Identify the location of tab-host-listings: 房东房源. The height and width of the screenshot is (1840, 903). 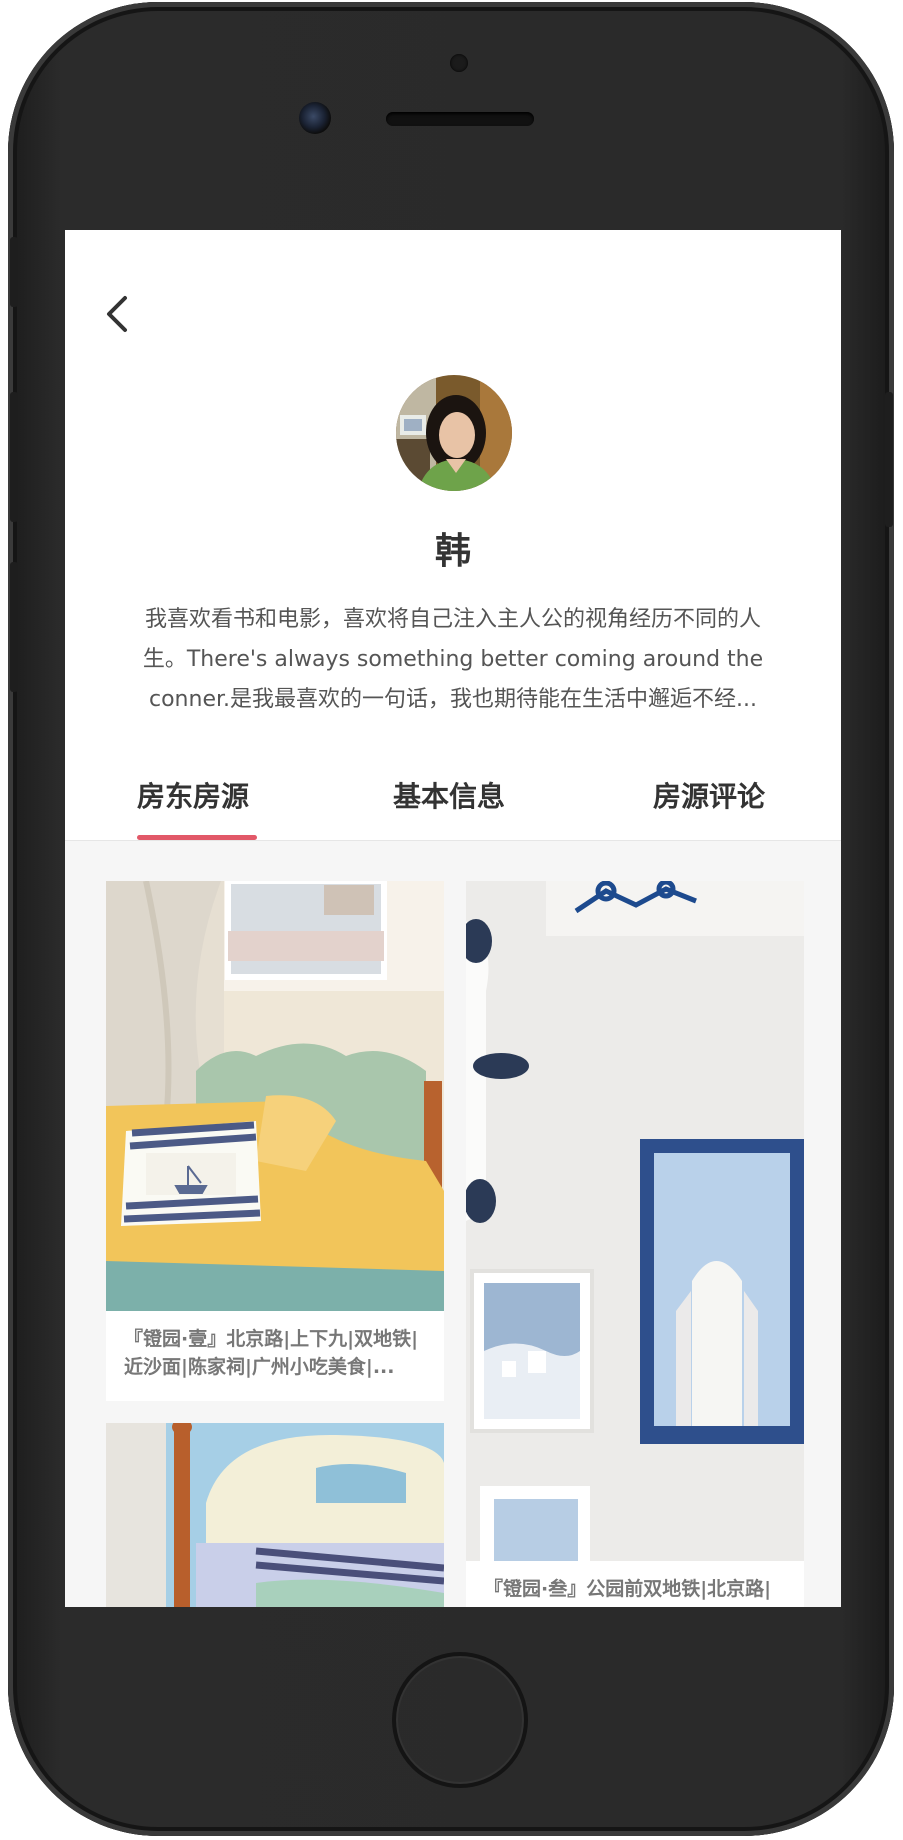
(193, 795).